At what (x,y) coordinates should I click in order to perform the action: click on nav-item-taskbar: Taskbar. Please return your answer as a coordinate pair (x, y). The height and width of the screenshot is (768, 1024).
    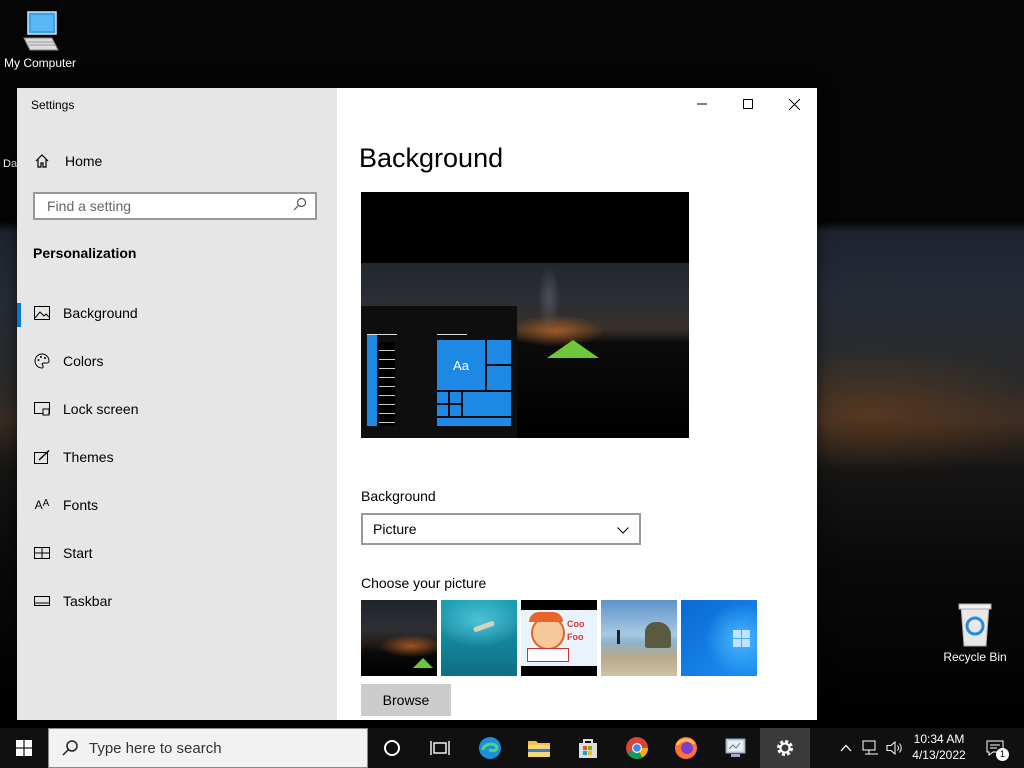
    Looking at the image, I should click on (177, 601).